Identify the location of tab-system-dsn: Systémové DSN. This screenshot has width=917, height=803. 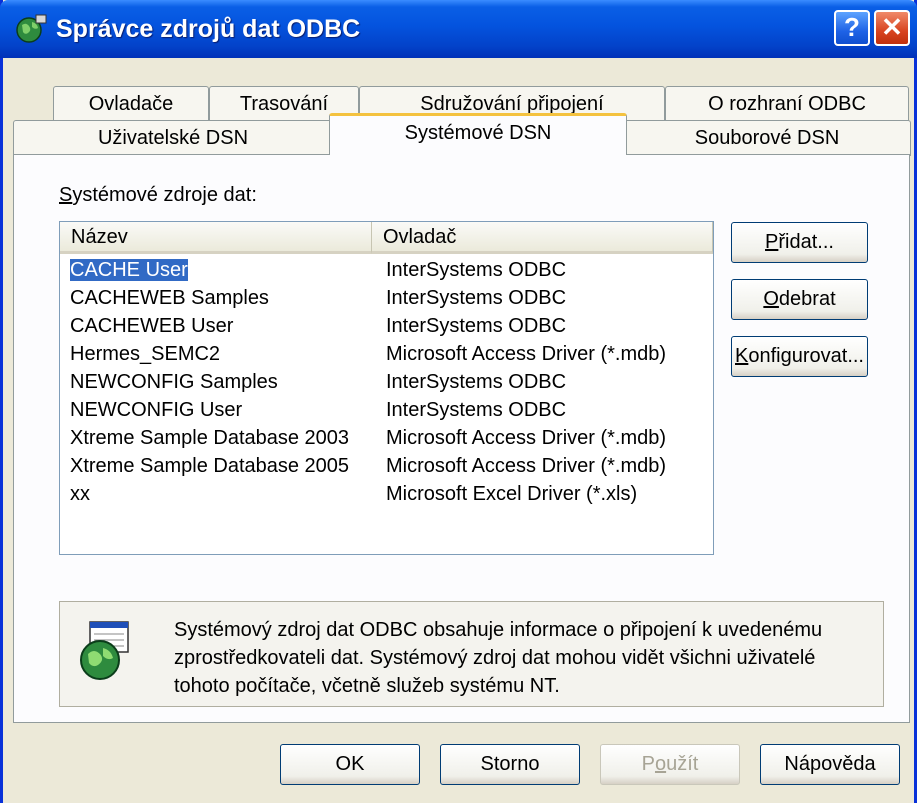
(478, 134).